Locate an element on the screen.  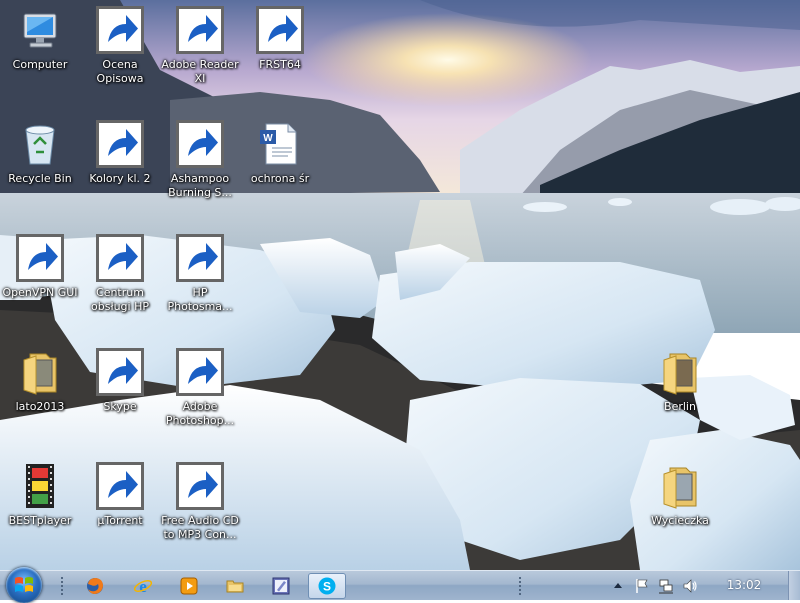
taskbar-explorer is located at coordinates (235, 586).